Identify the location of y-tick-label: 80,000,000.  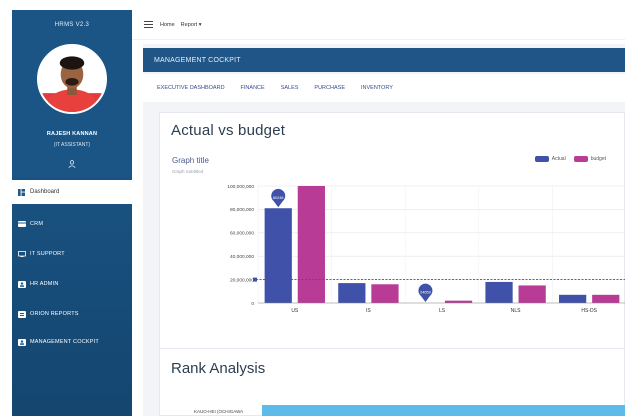
(242, 210).